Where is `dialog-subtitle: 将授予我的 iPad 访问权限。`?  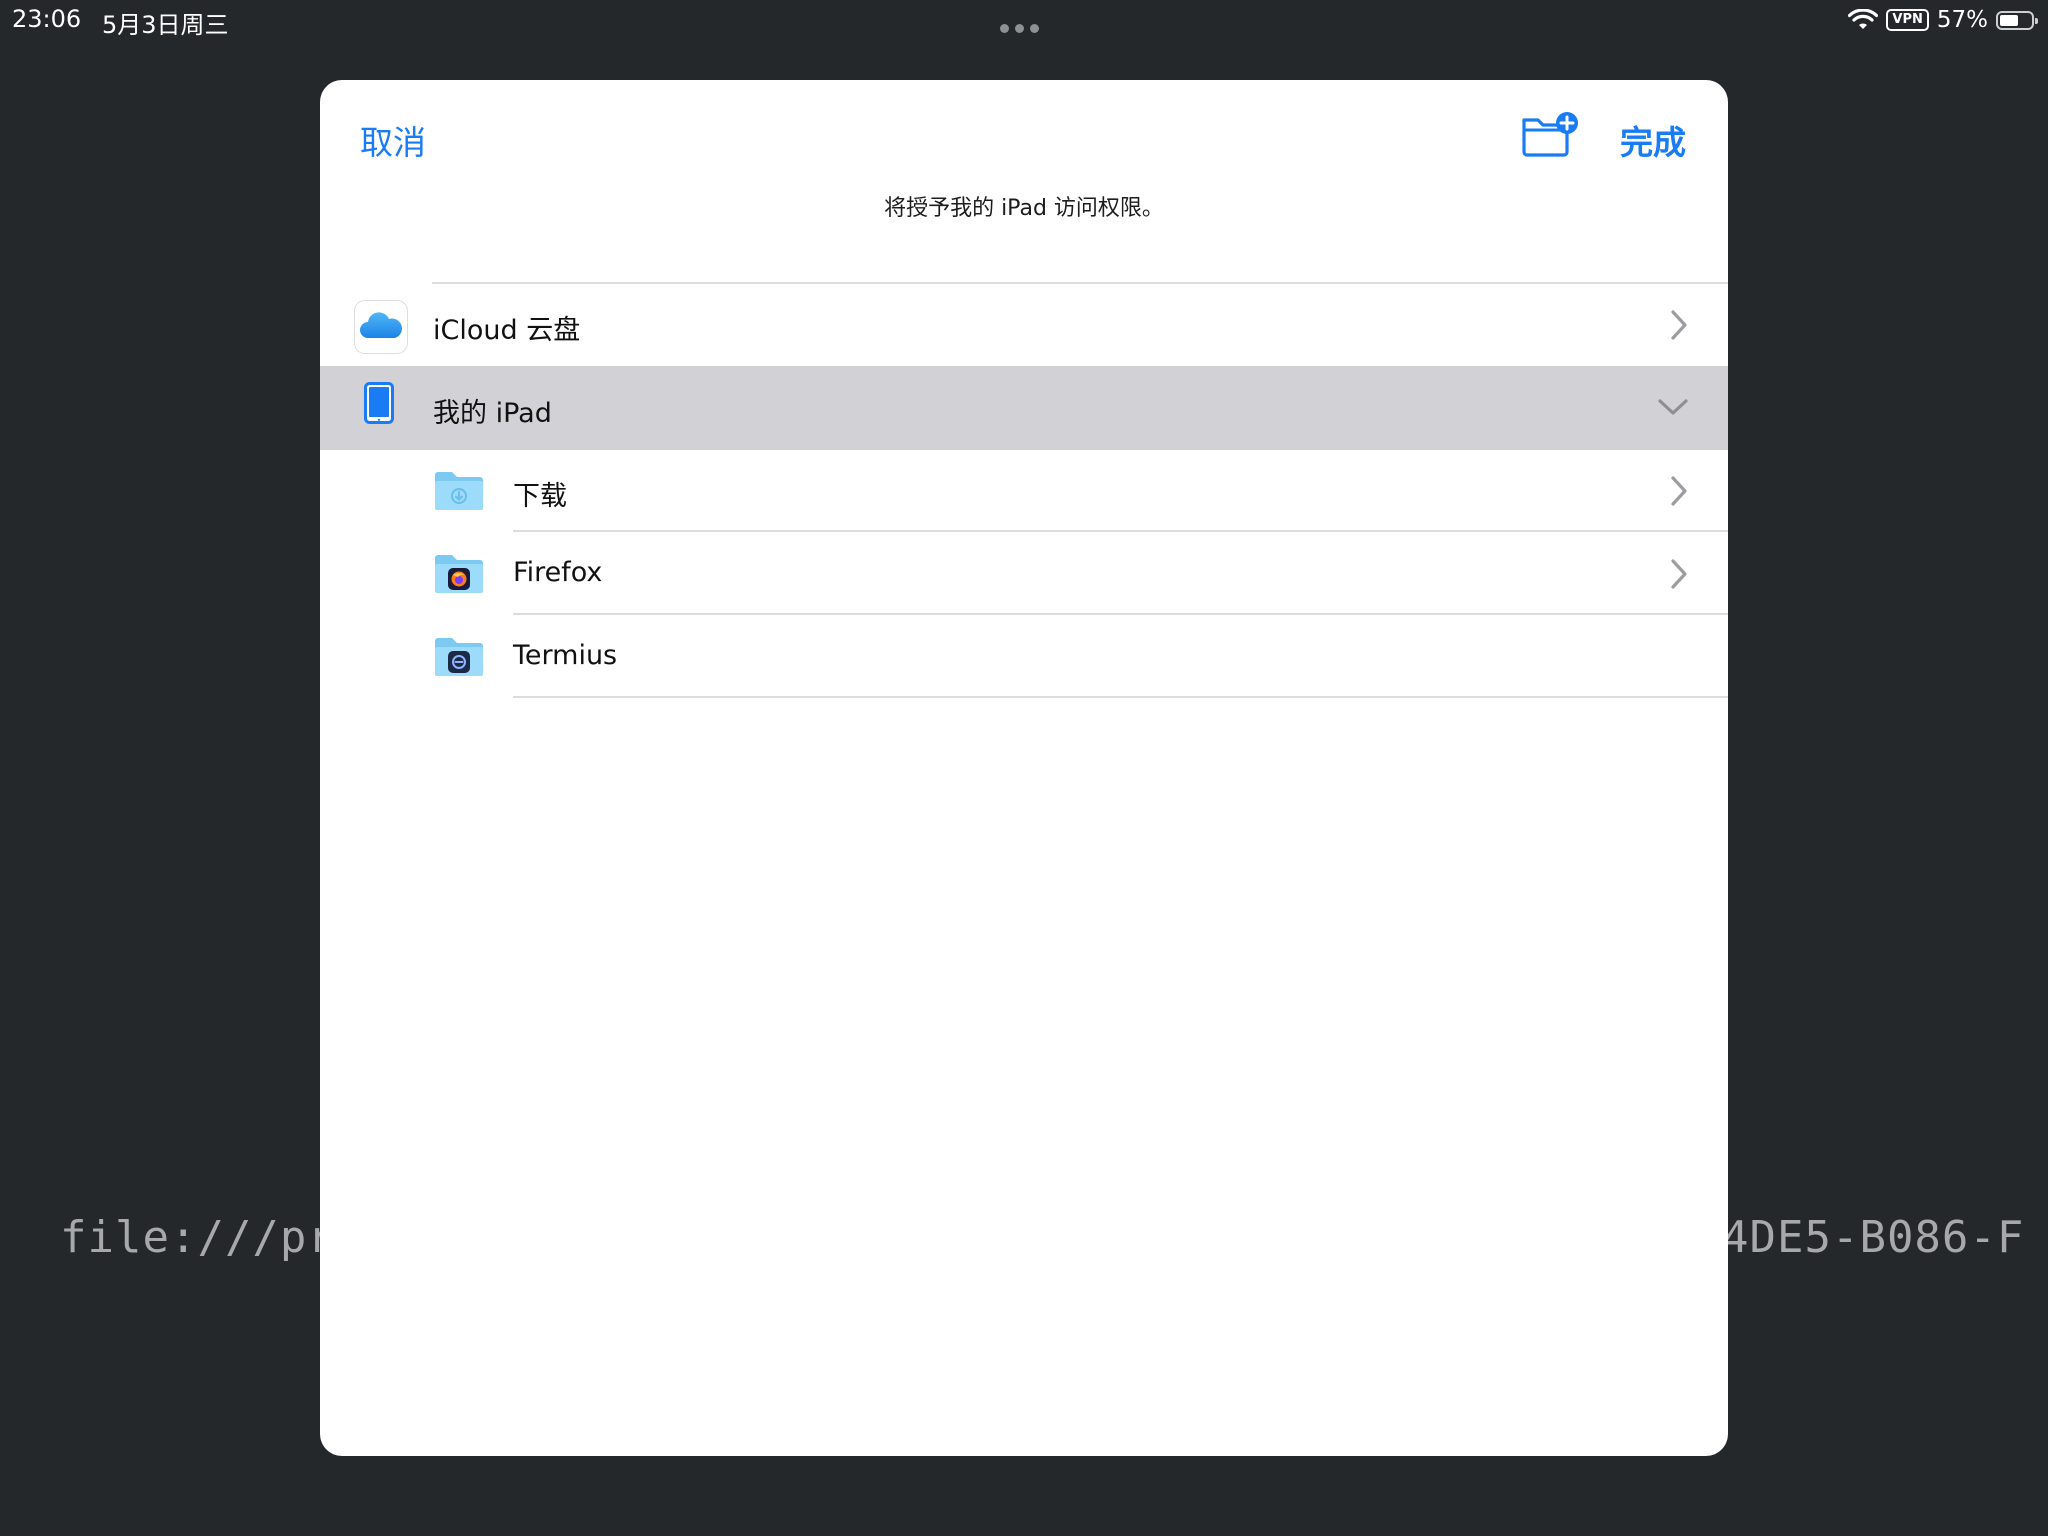
dialog-subtitle: 将授予我的 iPad 访问权限。 is located at coordinates (1024, 208).